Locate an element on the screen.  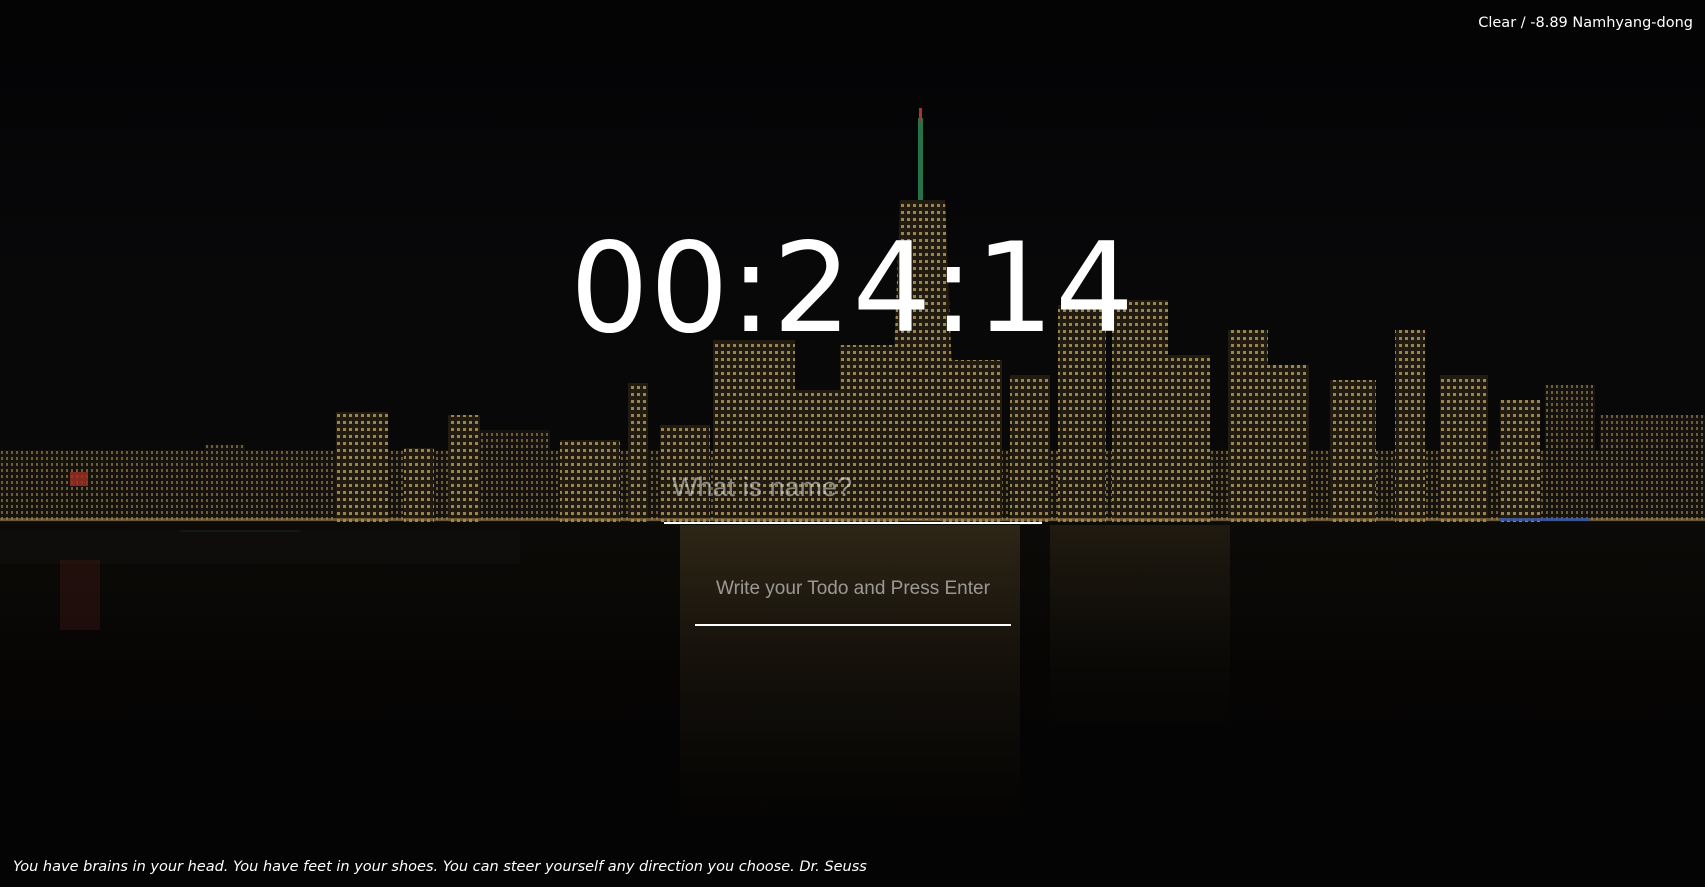
todo-form is located at coordinates (853, 598).